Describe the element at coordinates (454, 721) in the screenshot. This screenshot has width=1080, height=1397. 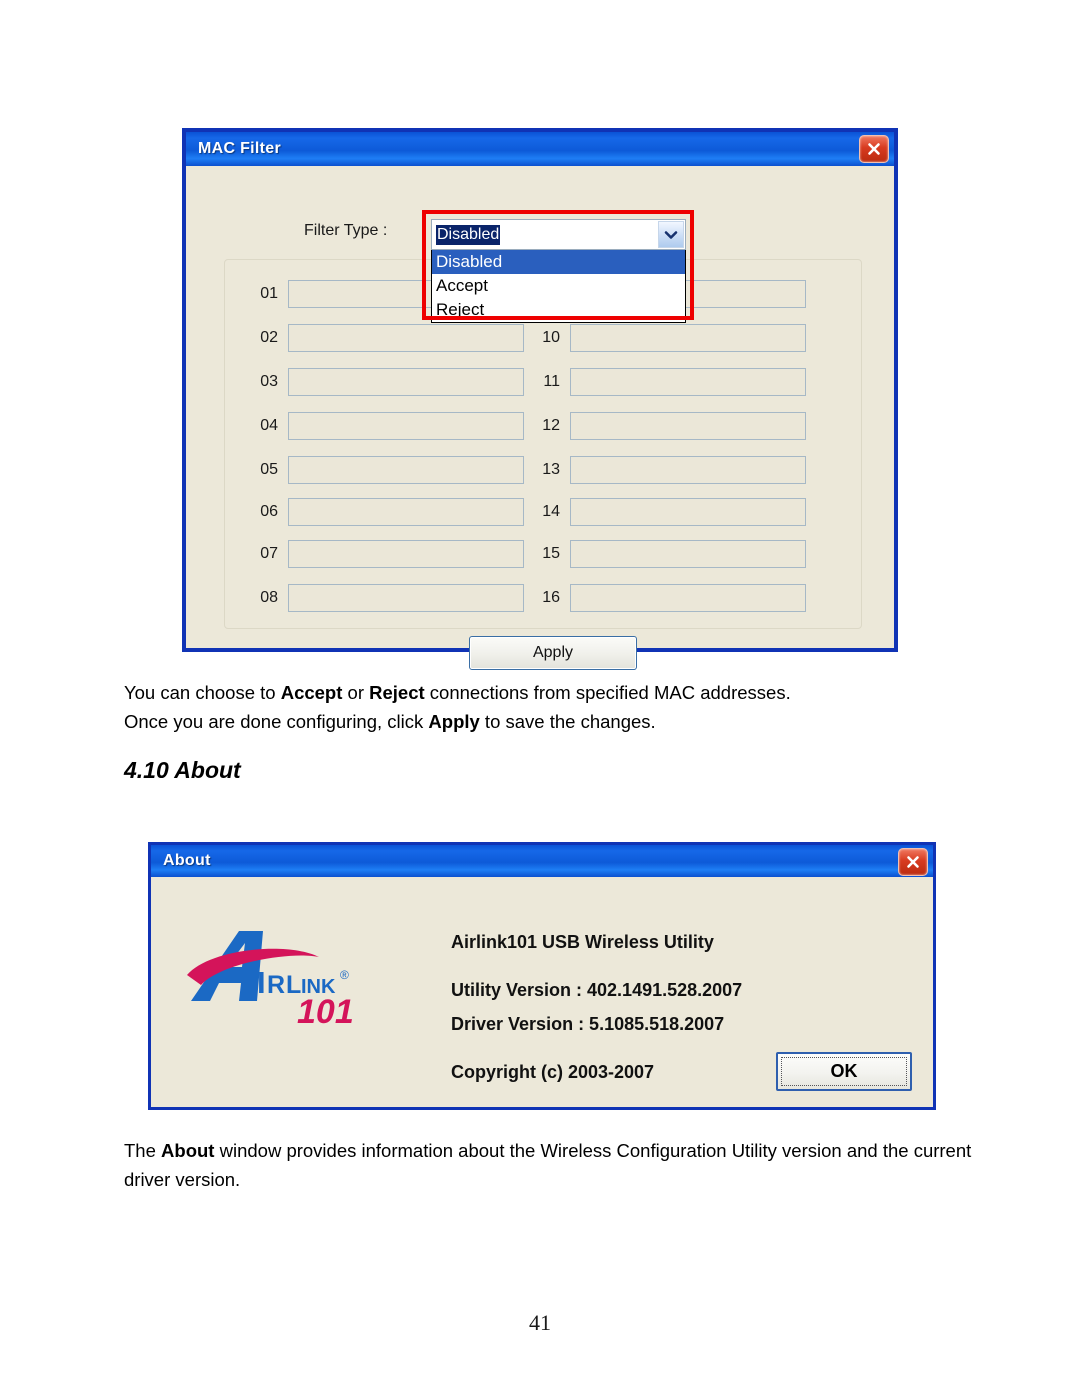
I see `para1-bold-apply: Apply` at that location.